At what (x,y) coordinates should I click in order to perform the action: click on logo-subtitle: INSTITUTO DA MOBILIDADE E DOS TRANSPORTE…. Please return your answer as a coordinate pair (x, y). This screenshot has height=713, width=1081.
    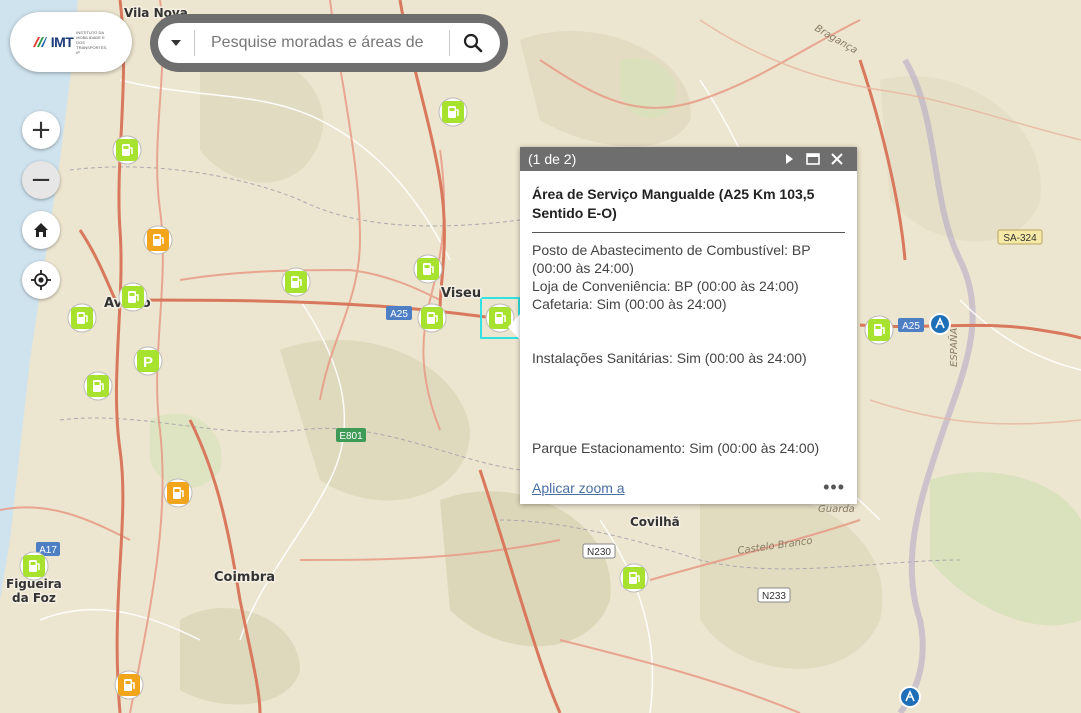
    Looking at the image, I should click on (92, 42).